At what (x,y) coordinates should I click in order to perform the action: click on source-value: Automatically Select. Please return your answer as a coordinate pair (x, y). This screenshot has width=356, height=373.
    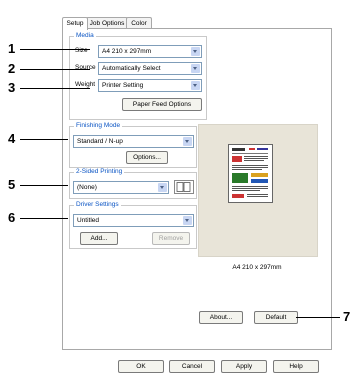
    Looking at the image, I should click on (131, 68).